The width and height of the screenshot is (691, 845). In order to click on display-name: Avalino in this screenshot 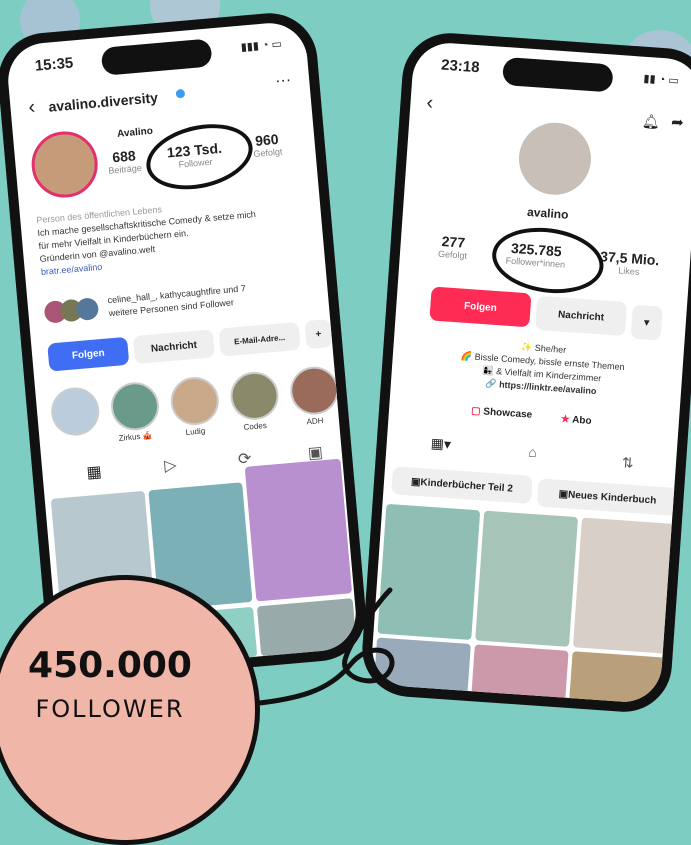, I will do `click(135, 132)`.